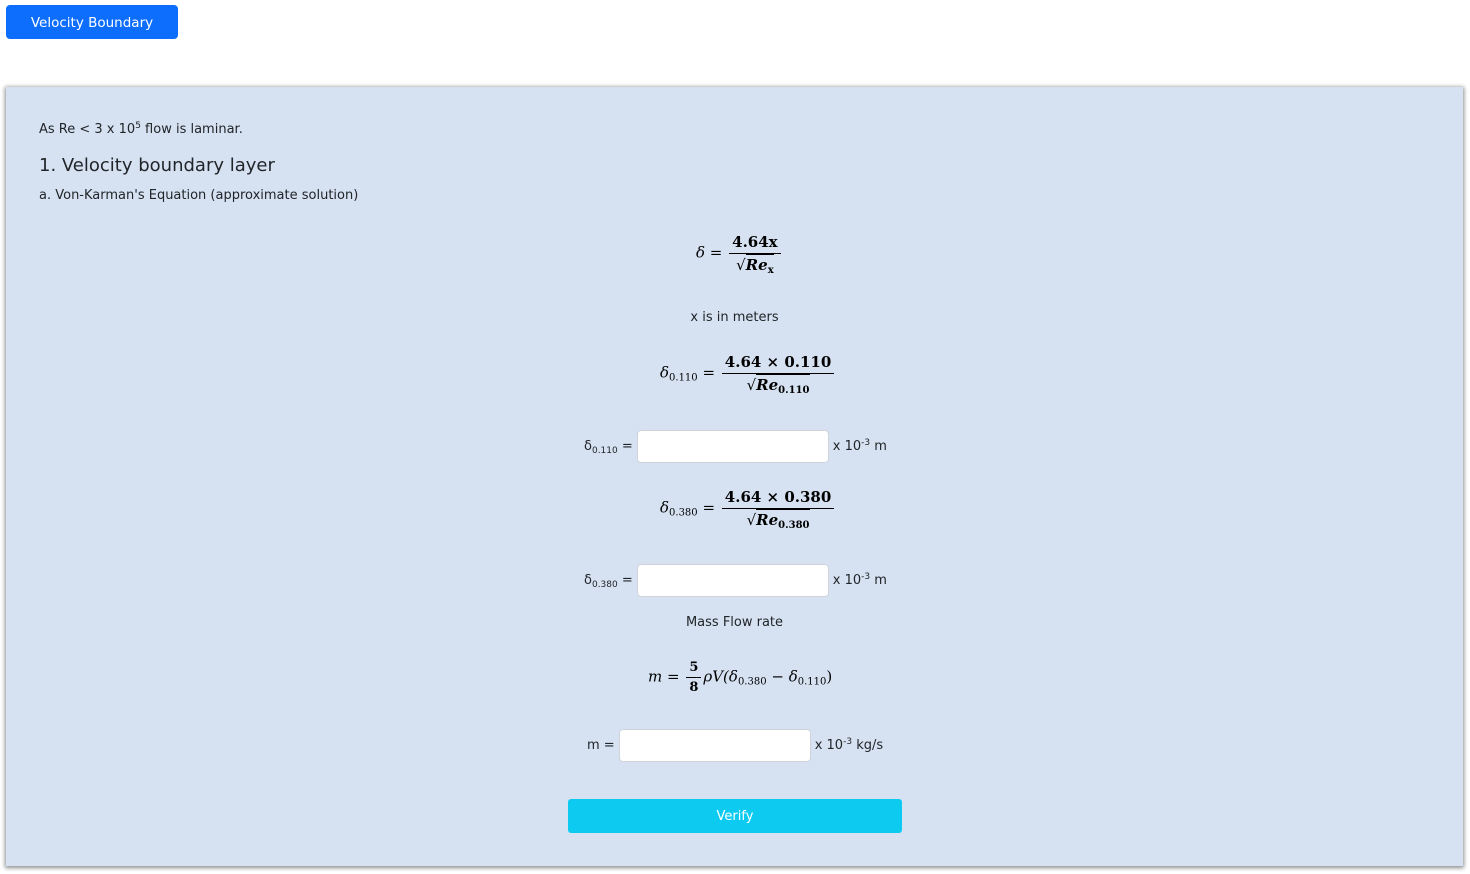 This screenshot has width=1470, height=874. Describe the element at coordinates (734, 622) in the screenshot. I see `mass-flow-title: Mass Flow rate` at that location.